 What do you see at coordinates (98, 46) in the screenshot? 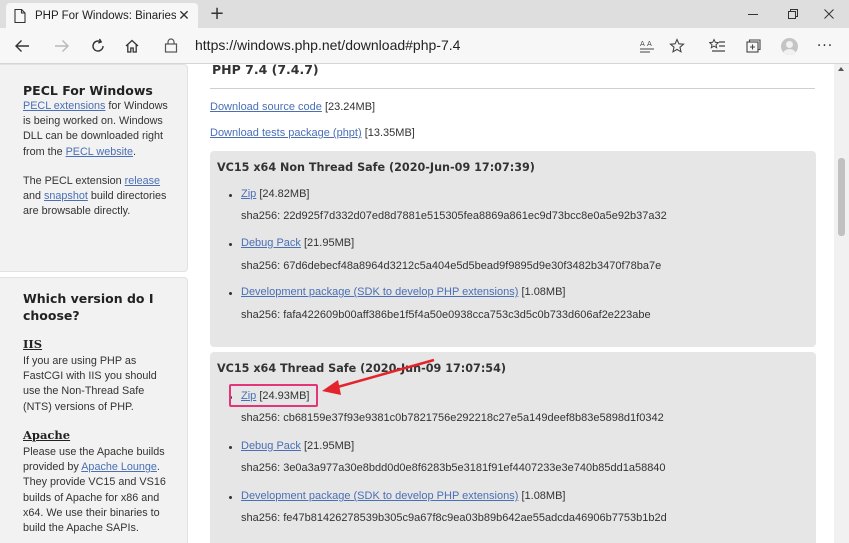
I see `reload-icon` at bounding box center [98, 46].